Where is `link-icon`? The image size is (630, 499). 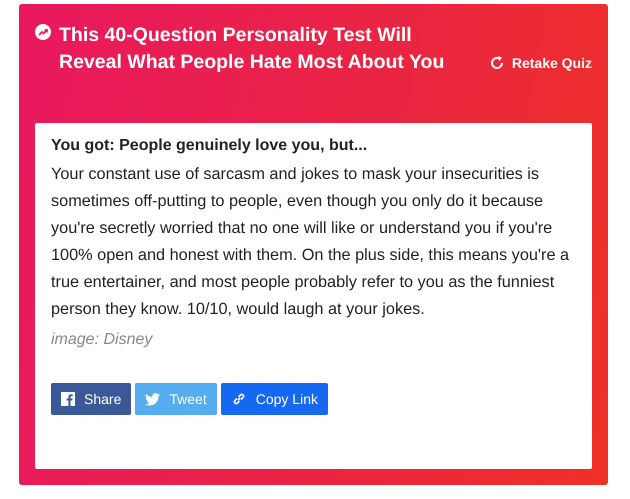
link-icon is located at coordinates (238, 399).